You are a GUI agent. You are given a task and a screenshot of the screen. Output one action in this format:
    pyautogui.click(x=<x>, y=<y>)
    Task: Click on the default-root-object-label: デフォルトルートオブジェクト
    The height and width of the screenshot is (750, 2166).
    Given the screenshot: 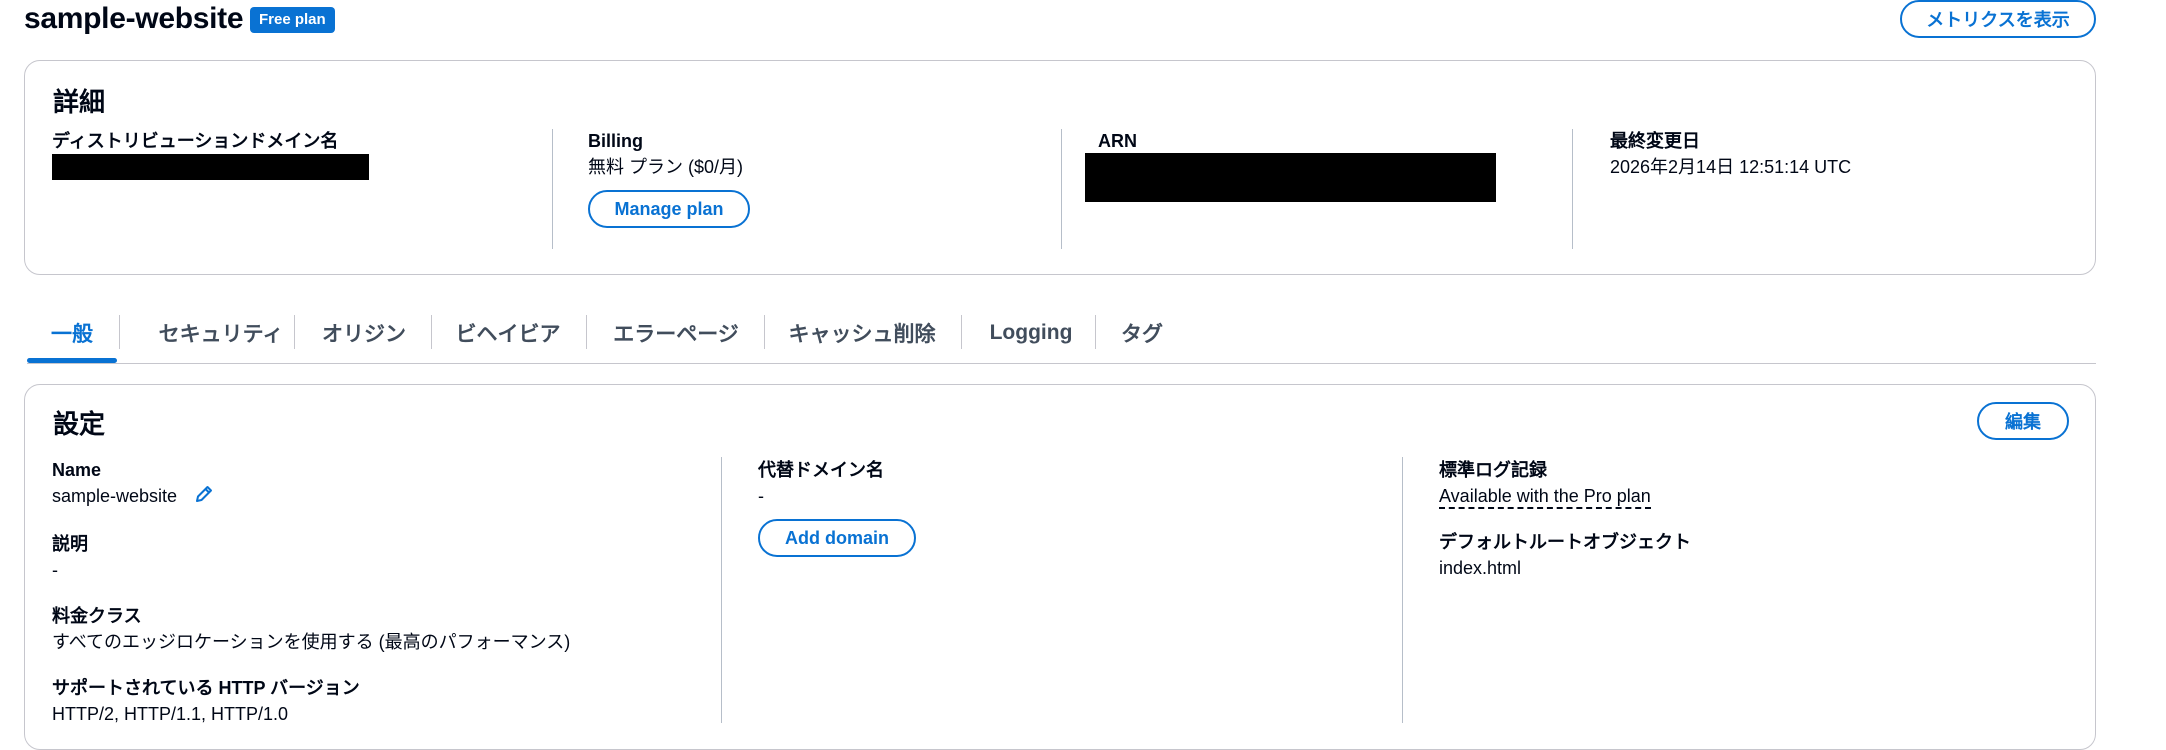 What is the action you would take?
    pyautogui.click(x=1565, y=542)
    